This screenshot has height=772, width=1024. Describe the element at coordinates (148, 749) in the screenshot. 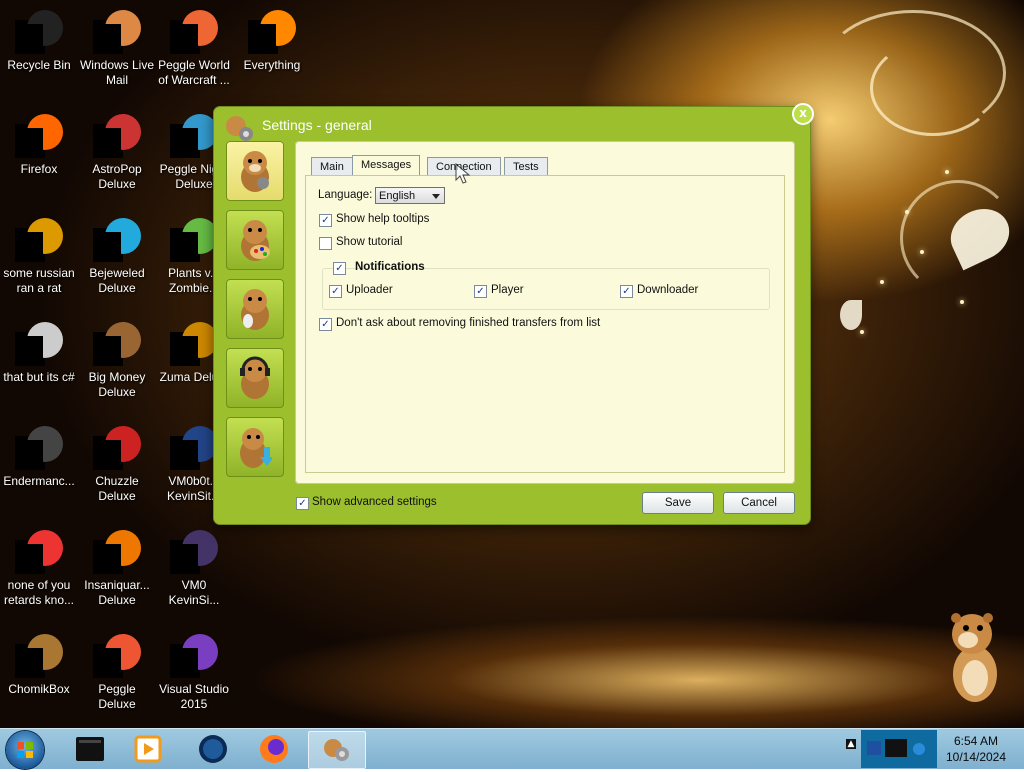

I see `taskbar-media-player` at that location.